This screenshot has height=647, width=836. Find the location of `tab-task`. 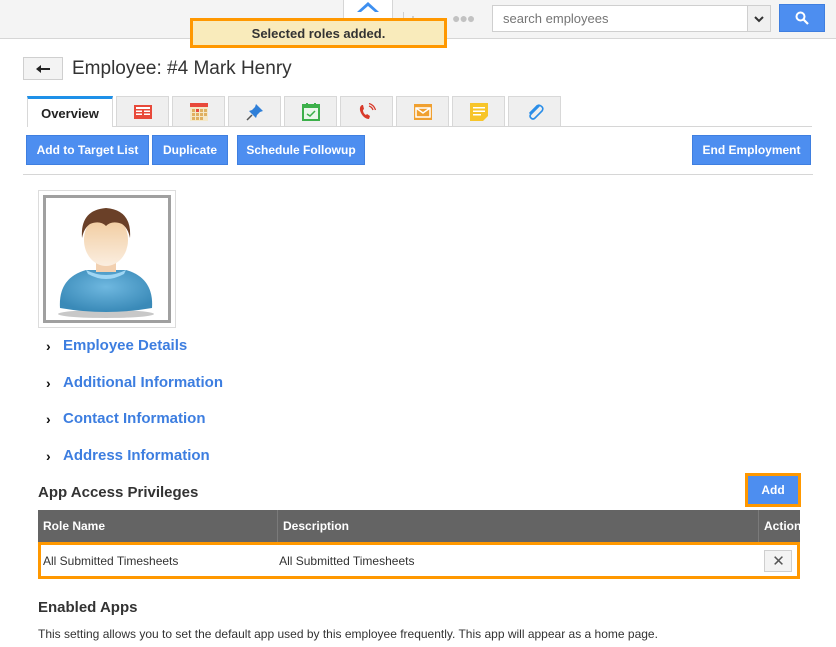

tab-task is located at coordinates (310, 111).